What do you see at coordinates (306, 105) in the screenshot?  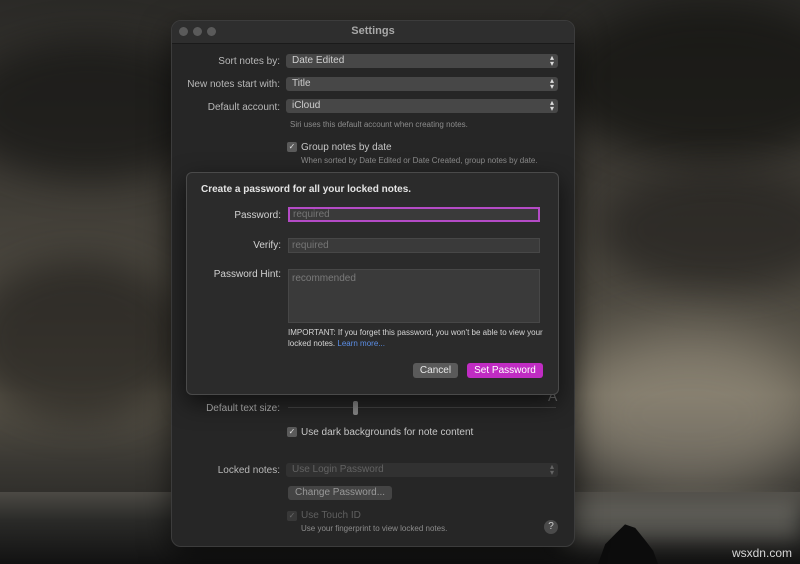 I see `default-account-value: iCloud` at bounding box center [306, 105].